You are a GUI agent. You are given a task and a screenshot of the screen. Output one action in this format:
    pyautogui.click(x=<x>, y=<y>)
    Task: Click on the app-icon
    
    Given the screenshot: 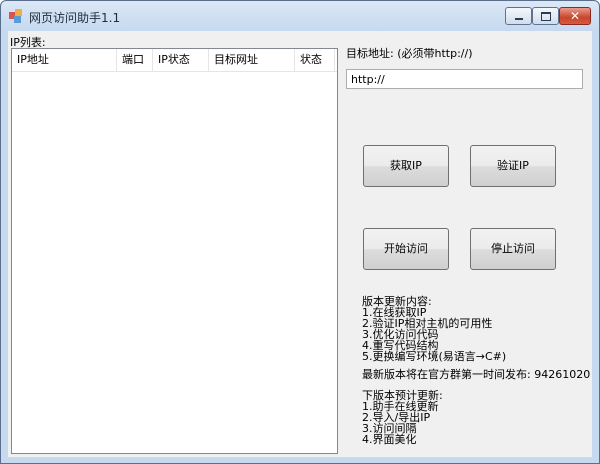 What is the action you would take?
    pyautogui.click(x=15, y=16)
    